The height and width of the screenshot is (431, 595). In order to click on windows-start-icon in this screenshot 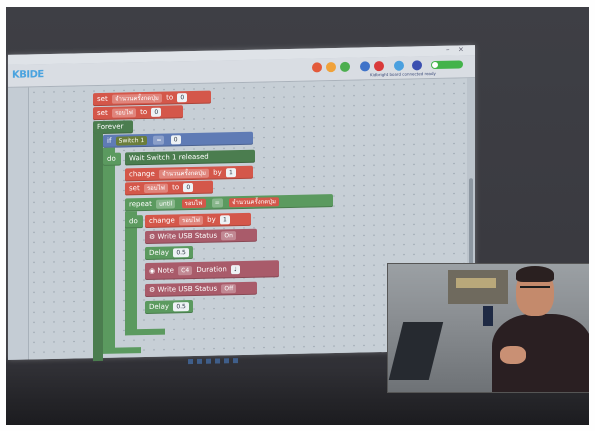, I will do `click(190, 362)`.